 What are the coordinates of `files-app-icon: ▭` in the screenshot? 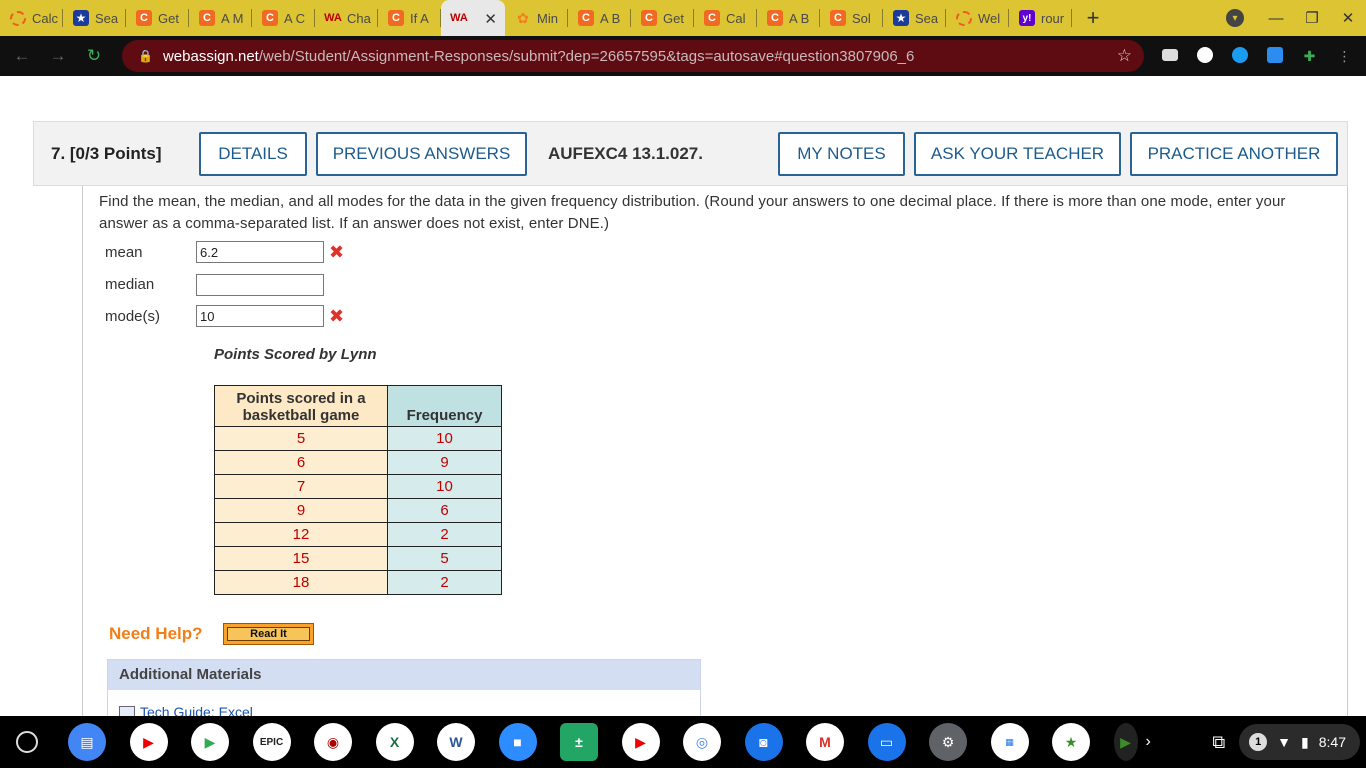 It's located at (886, 742).